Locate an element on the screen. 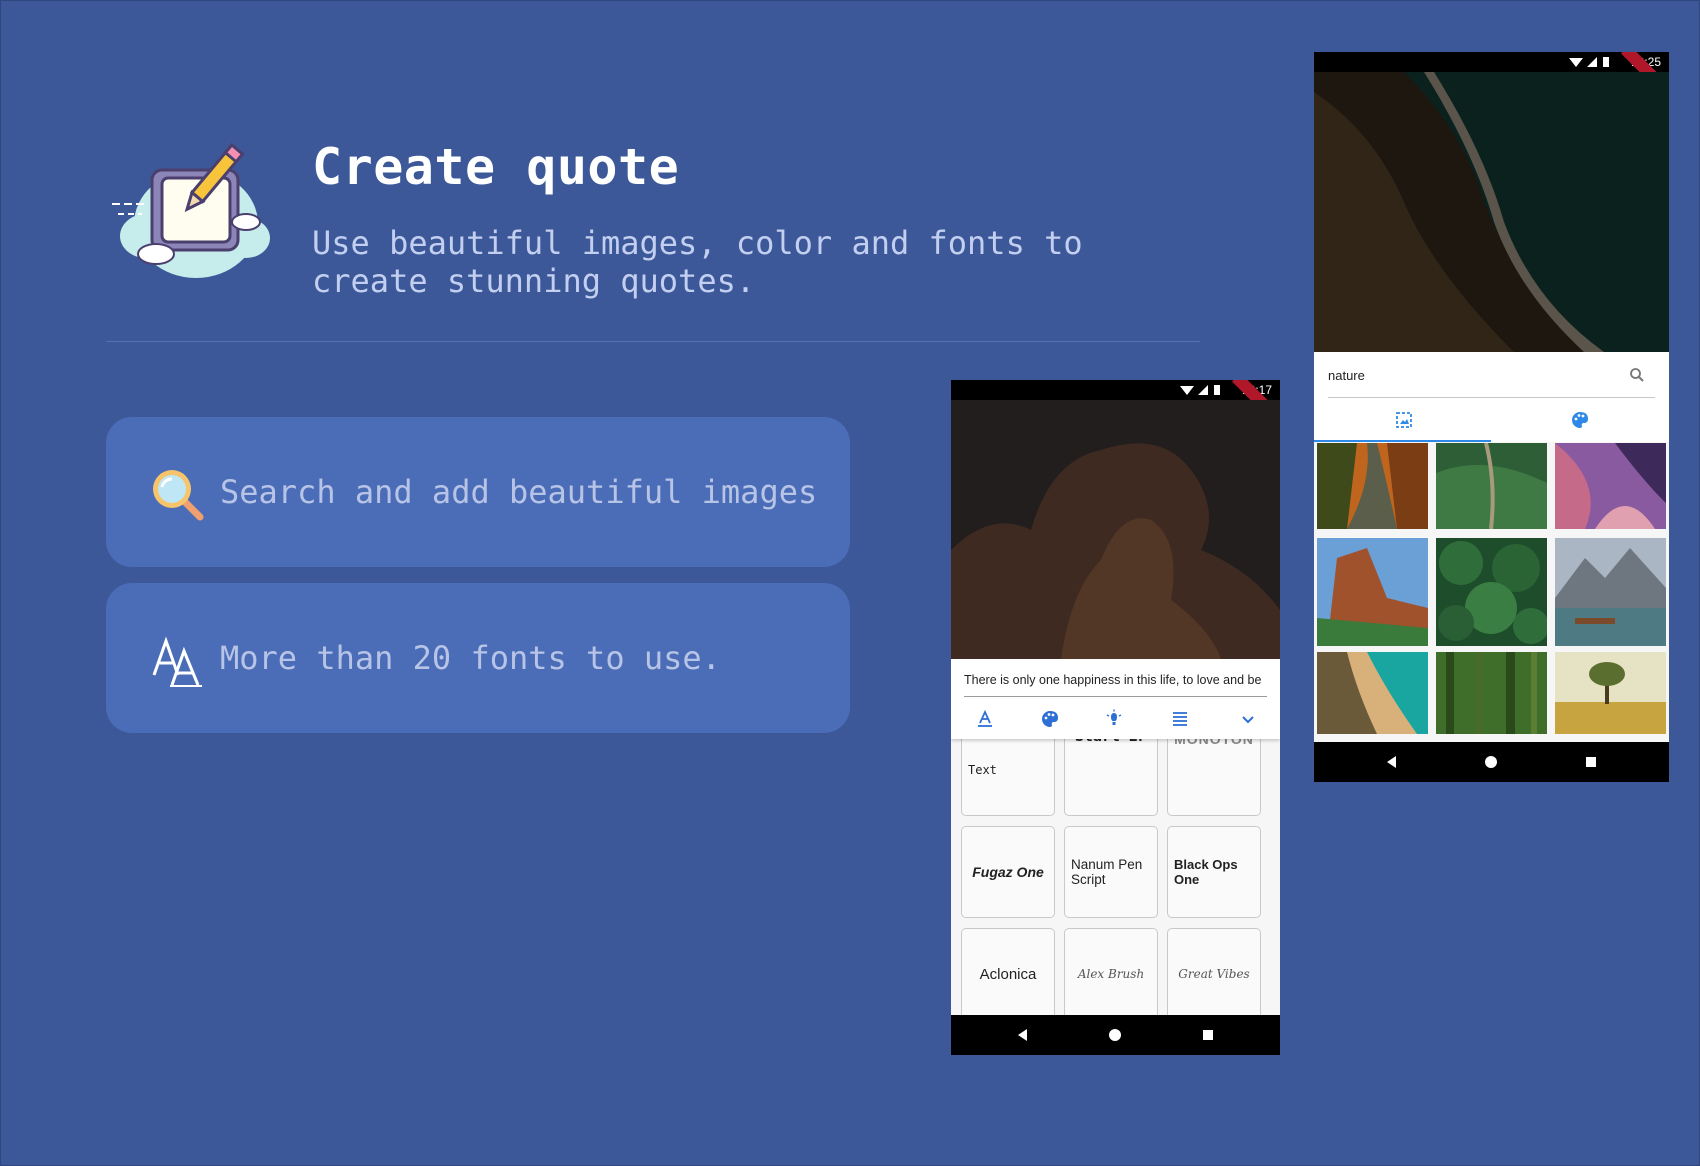  font-option: Nanum Pen Script is located at coordinates (1111, 872).